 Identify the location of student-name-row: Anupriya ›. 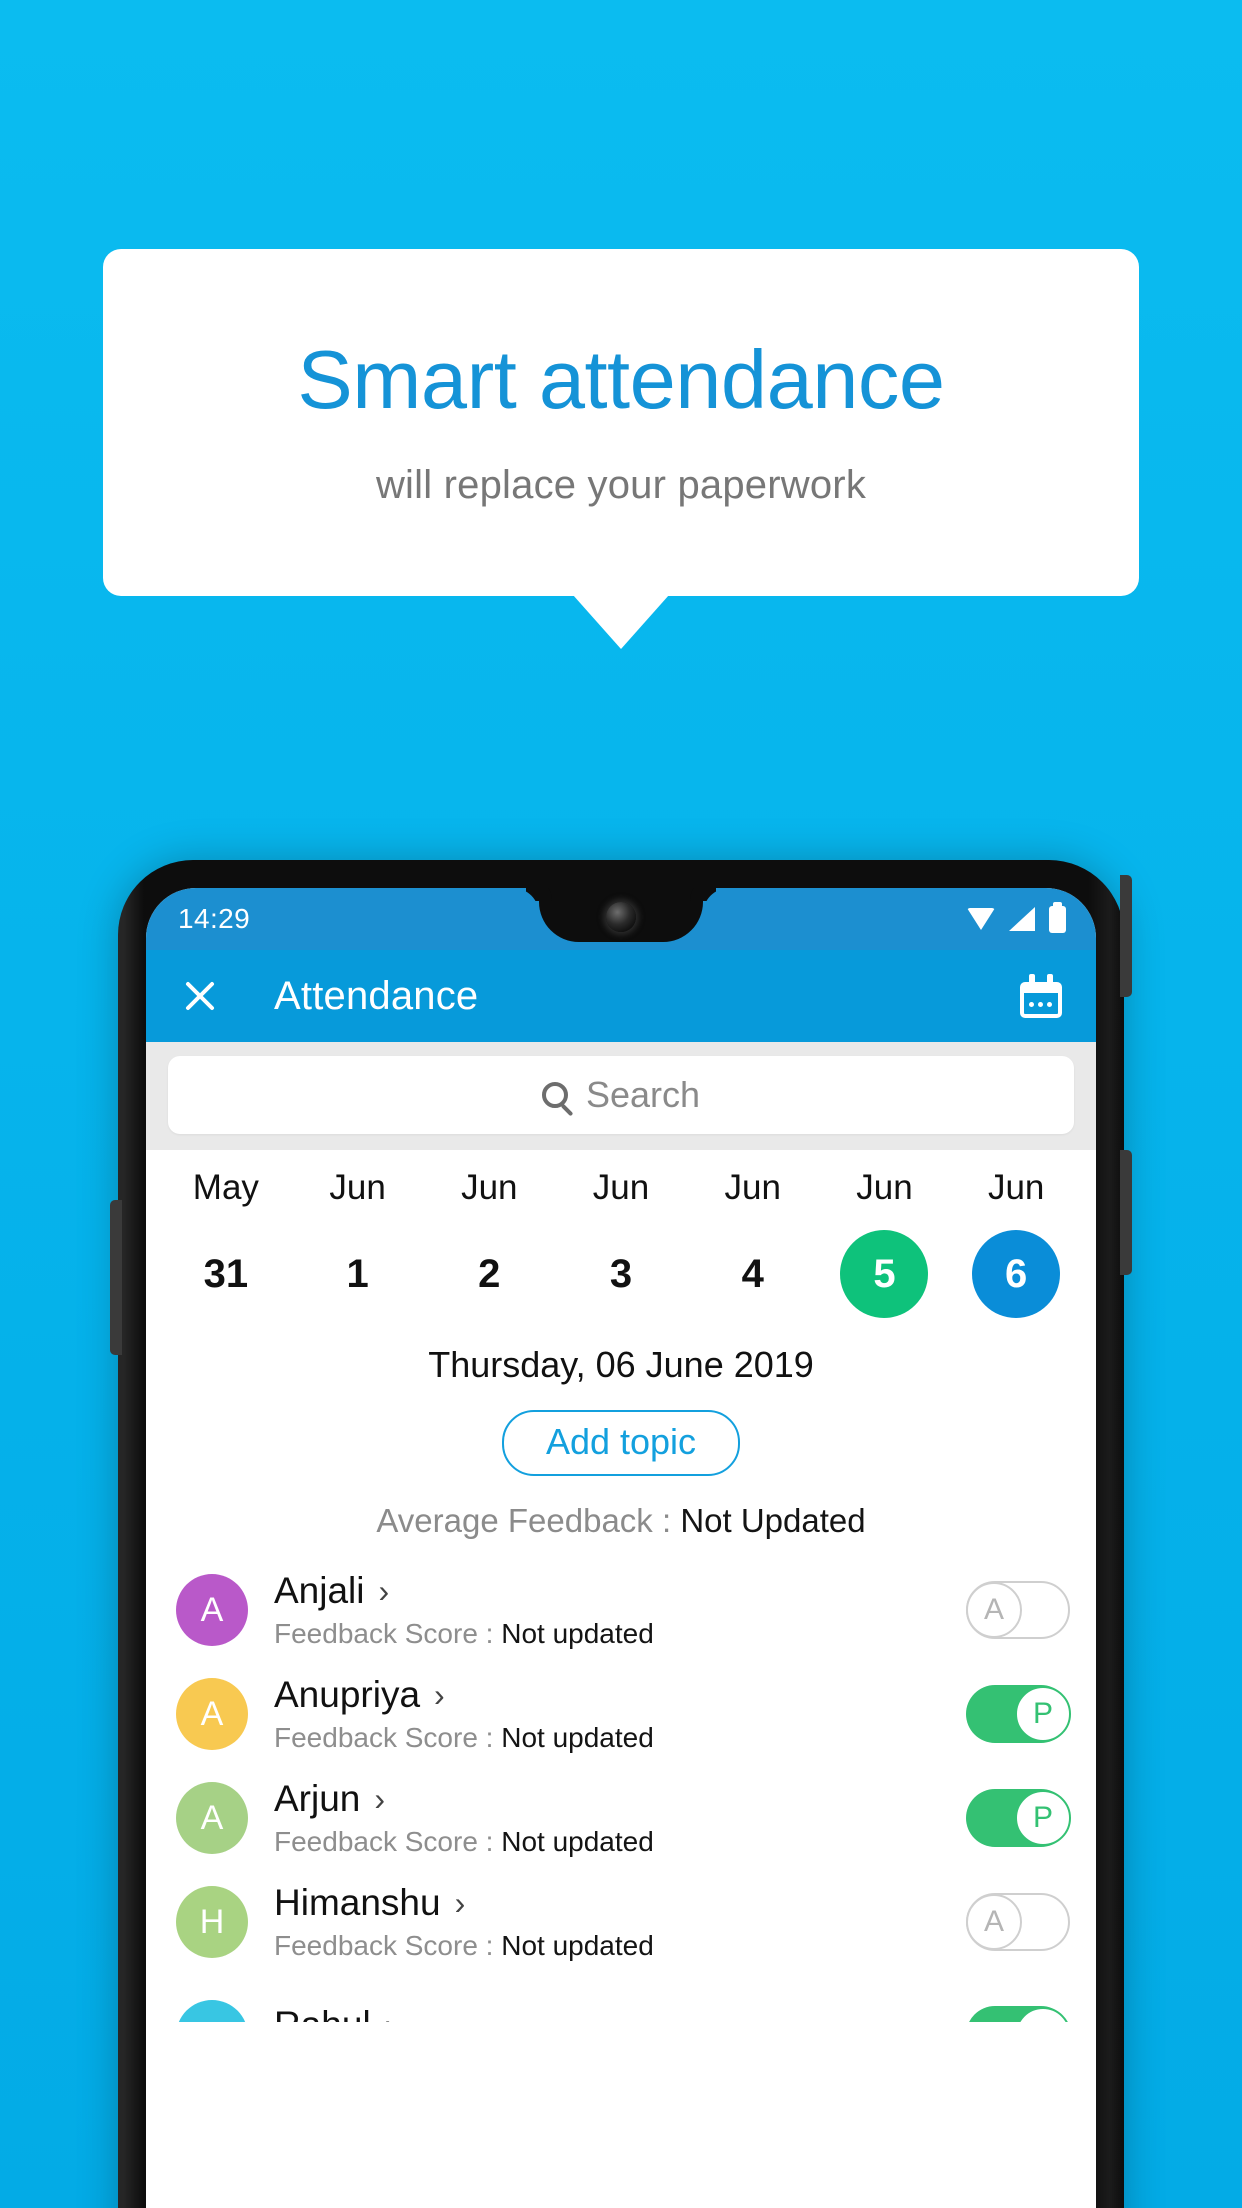
(620, 1695).